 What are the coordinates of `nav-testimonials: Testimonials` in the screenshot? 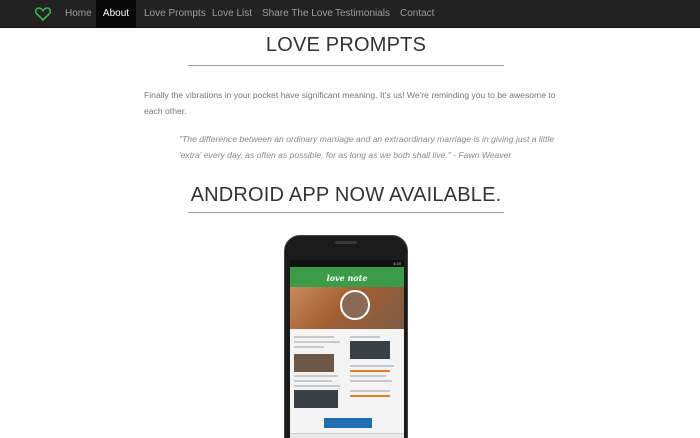 It's located at (362, 14).